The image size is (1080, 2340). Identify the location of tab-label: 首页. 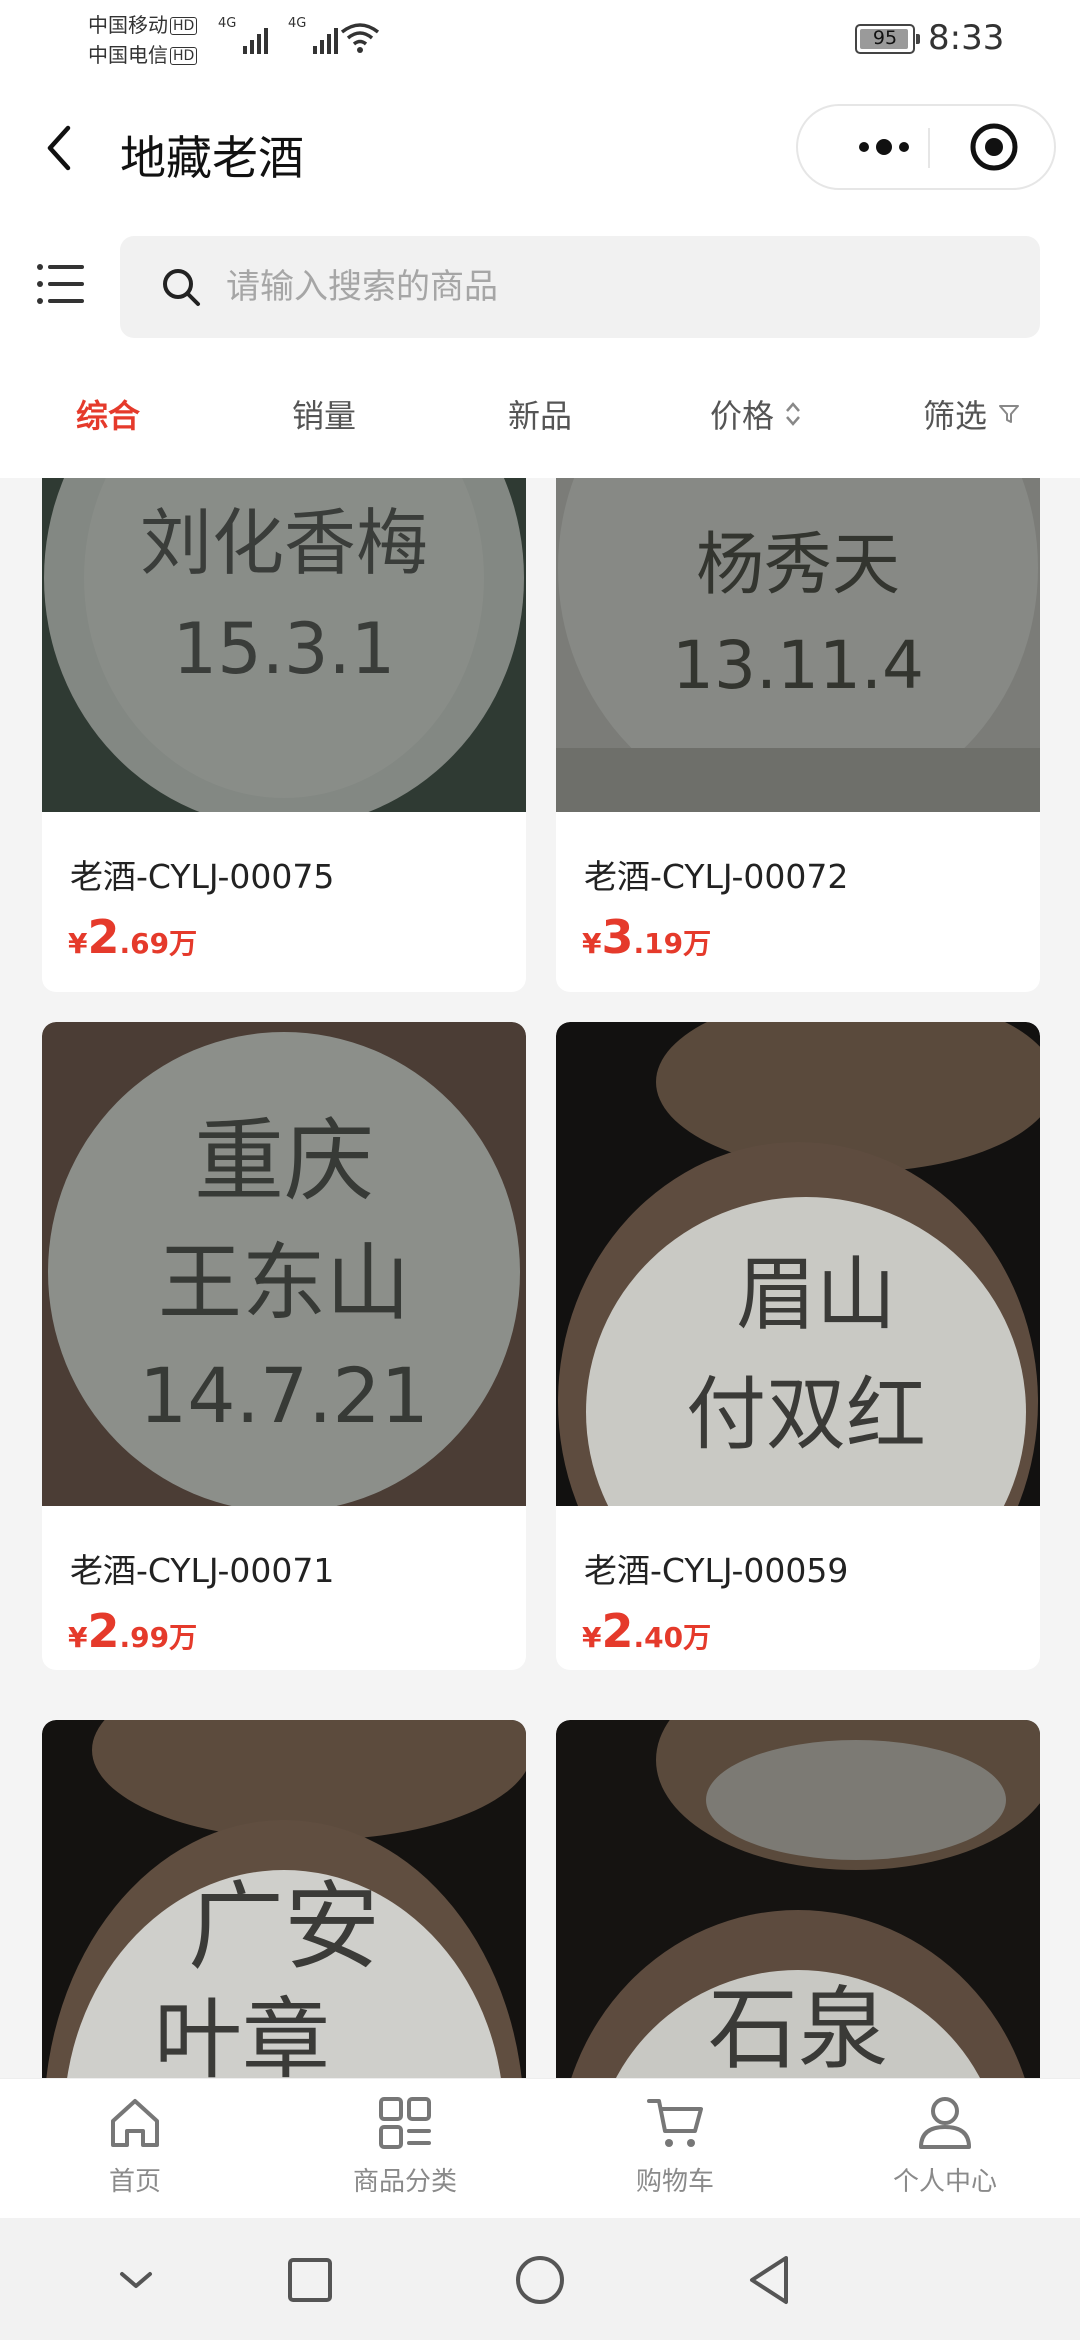
(134, 2182).